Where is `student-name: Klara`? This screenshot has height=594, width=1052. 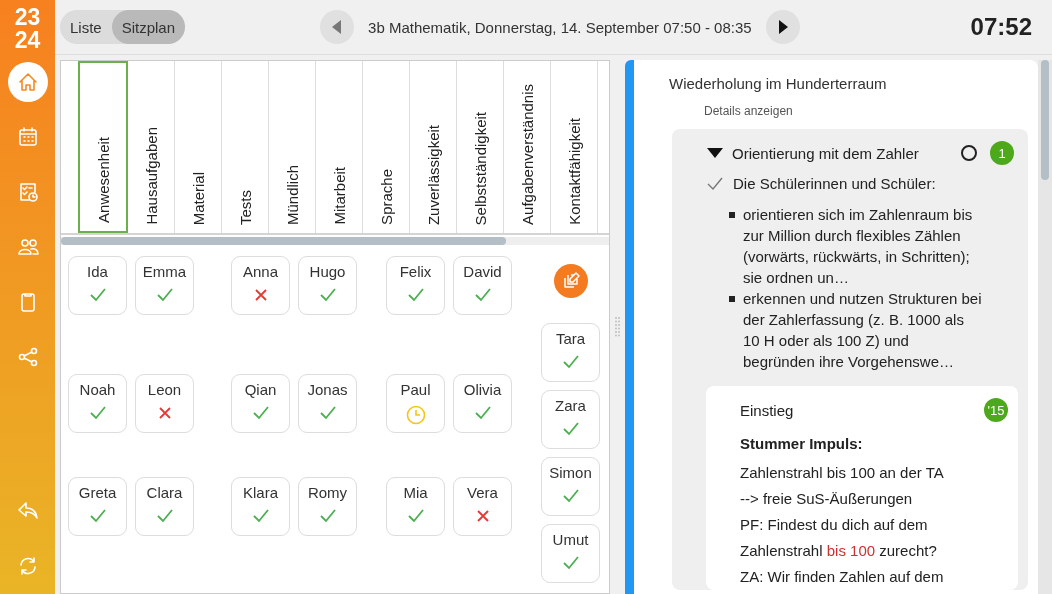
student-name: Klara is located at coordinates (260, 492).